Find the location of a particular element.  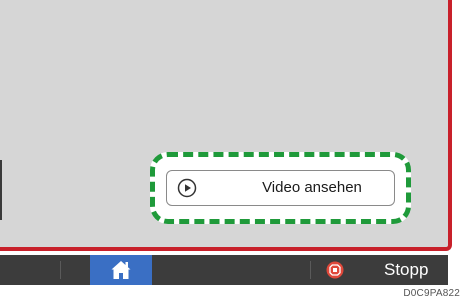

watch-video-button: Video ansehen is located at coordinates (280, 188).